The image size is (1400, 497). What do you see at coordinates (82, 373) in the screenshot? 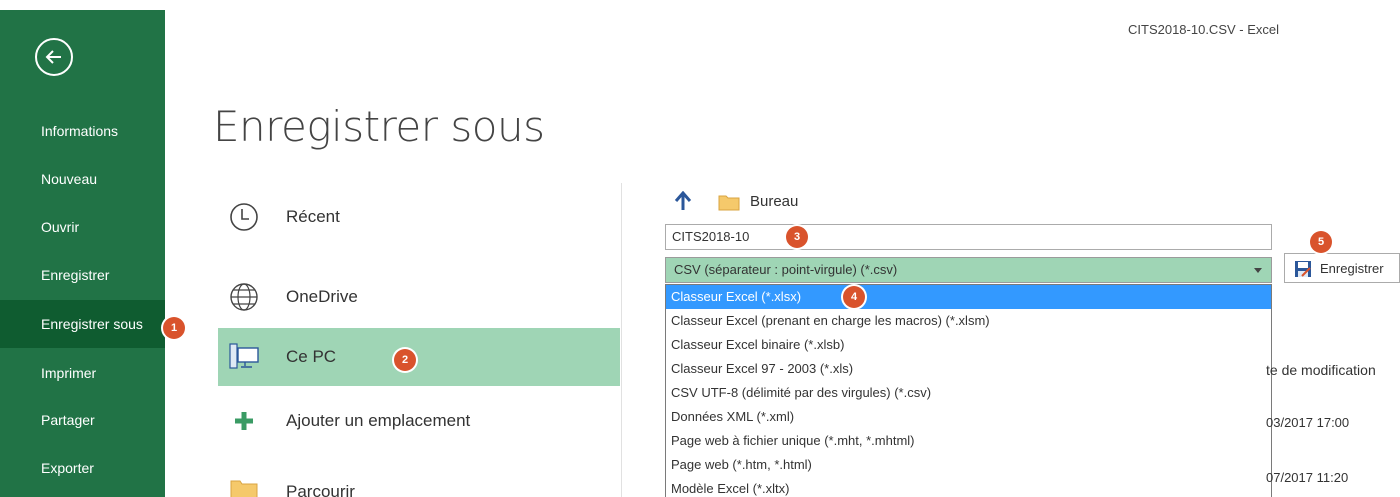
I see `nav-imprimer: Imprimer` at bounding box center [82, 373].